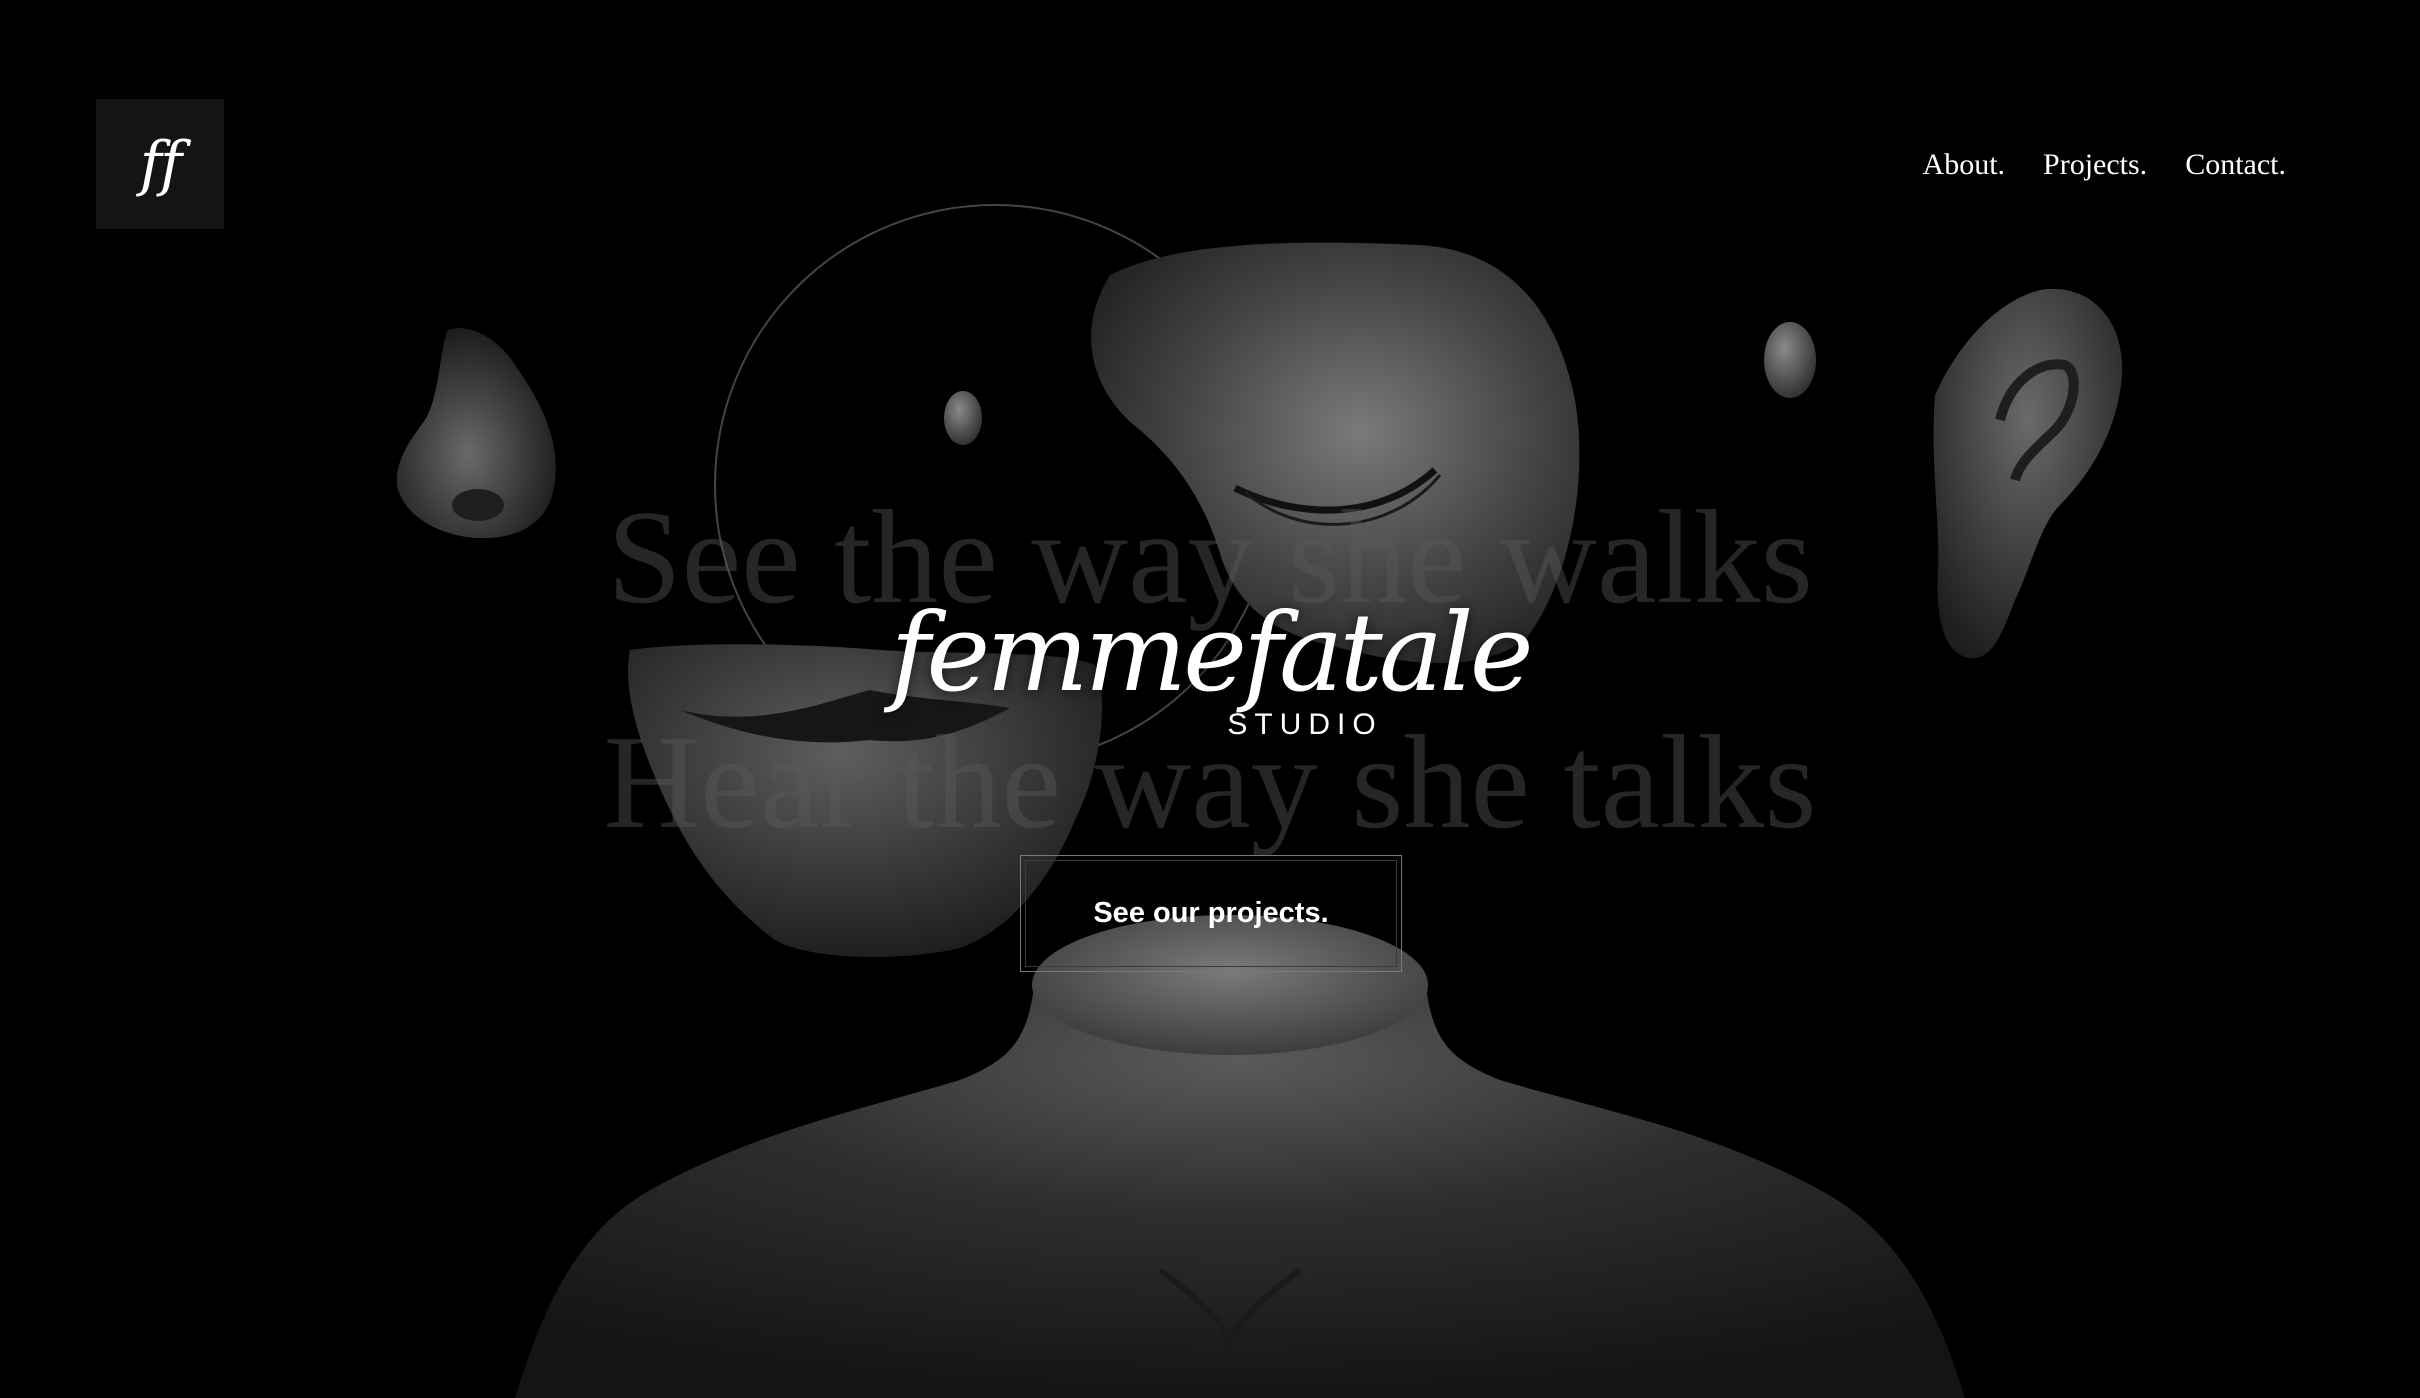  I want to click on main-nav: About. Projects. Contact., so click(2104, 165).